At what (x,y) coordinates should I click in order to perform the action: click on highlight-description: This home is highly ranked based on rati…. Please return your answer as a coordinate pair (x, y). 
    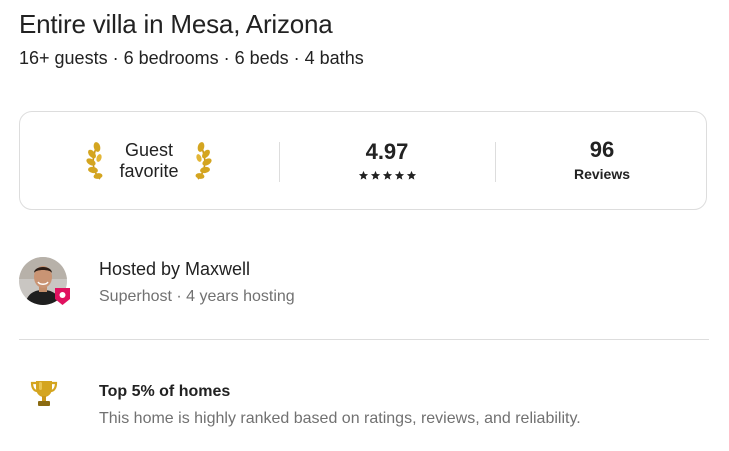
    Looking at the image, I should click on (340, 418).